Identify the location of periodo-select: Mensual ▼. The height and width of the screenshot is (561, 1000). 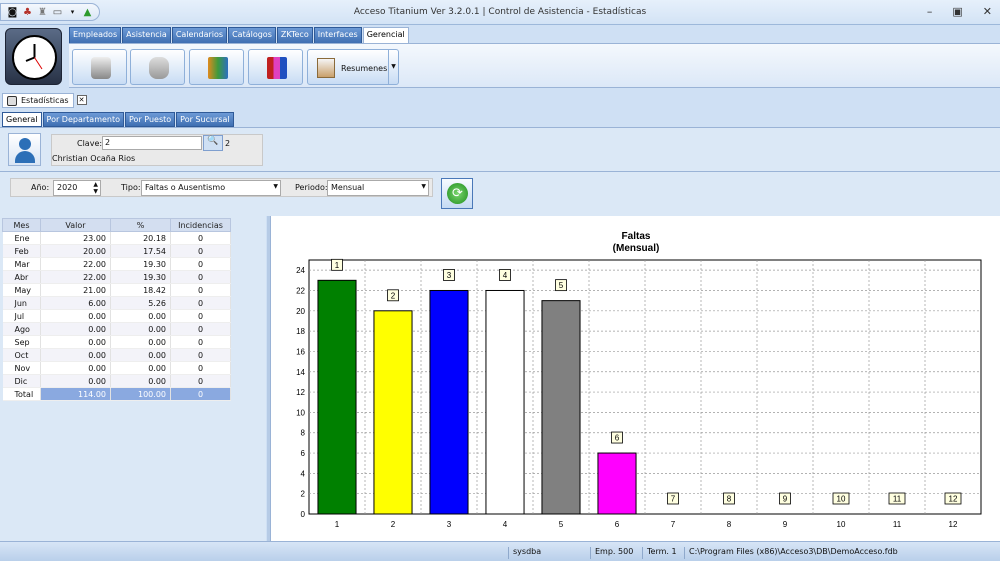
(378, 188).